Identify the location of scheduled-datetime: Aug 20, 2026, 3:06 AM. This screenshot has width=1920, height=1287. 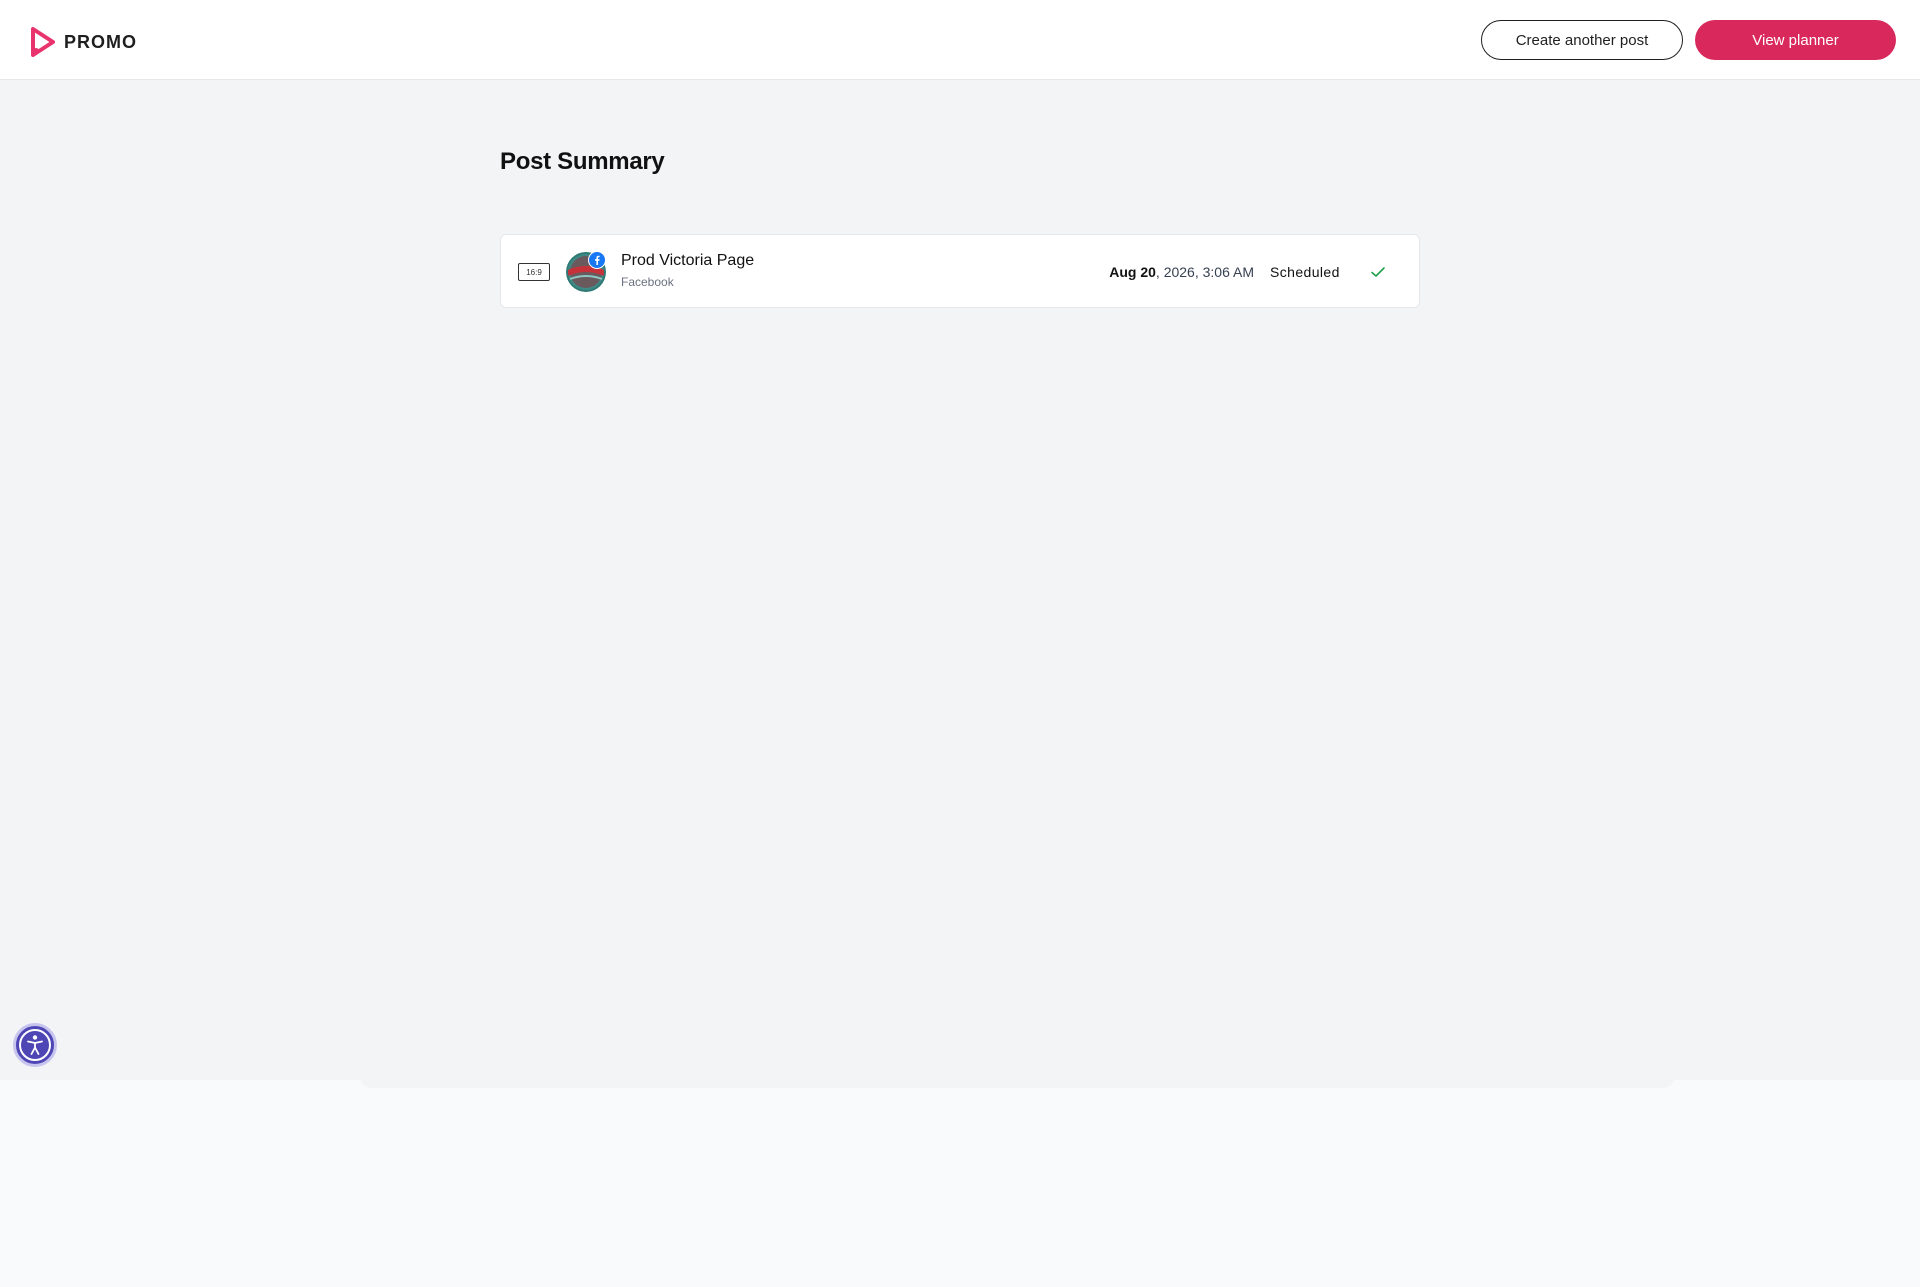
(1181, 272).